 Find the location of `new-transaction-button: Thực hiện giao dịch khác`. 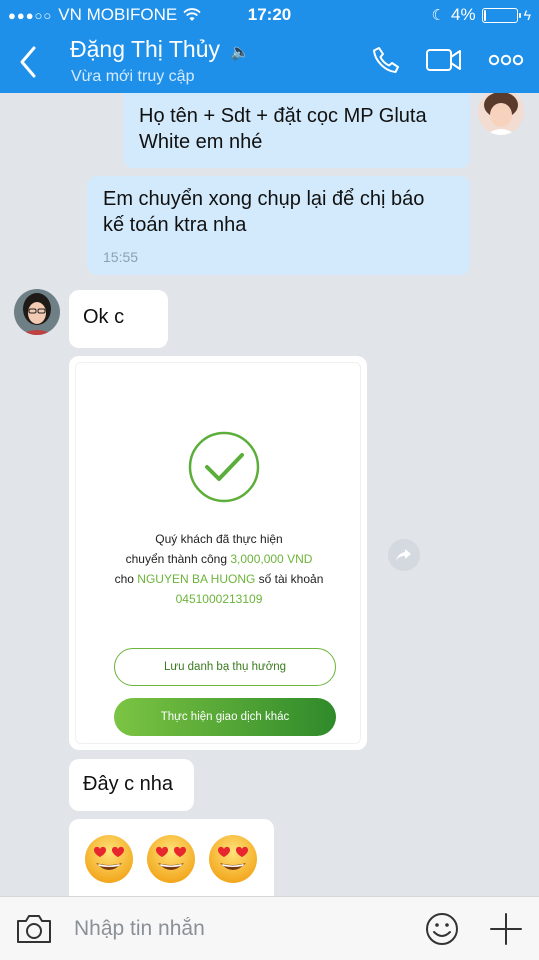

new-transaction-button: Thực hiện giao dịch khác is located at coordinates (225, 717).